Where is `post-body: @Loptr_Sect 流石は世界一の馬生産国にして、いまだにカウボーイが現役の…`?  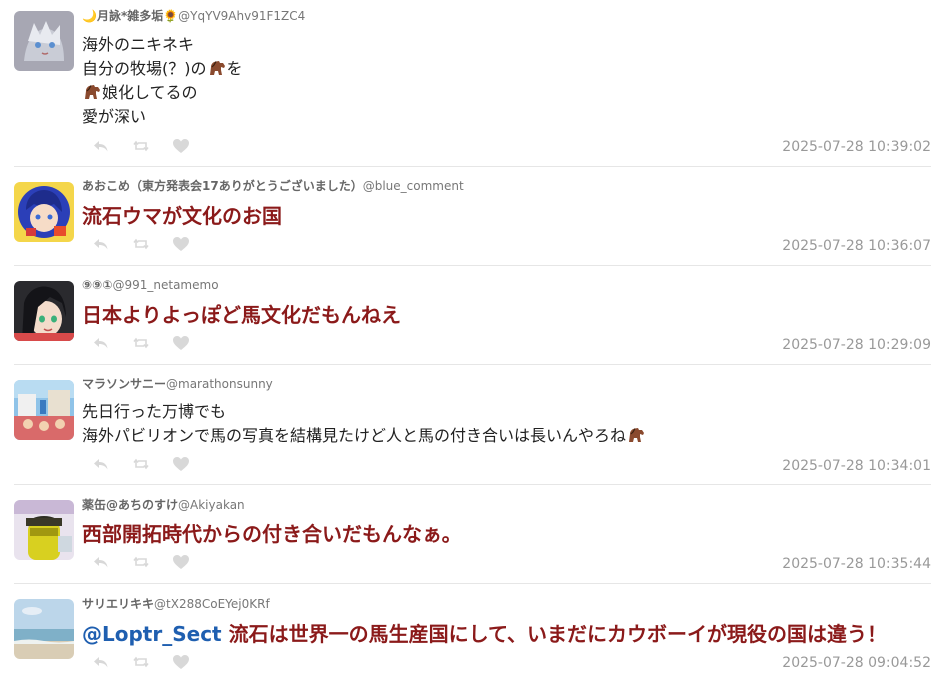 post-body: @Loptr_Sect 流石は世界一の馬生産国にして、いまだにカウボーイが現役の… is located at coordinates (484, 634).